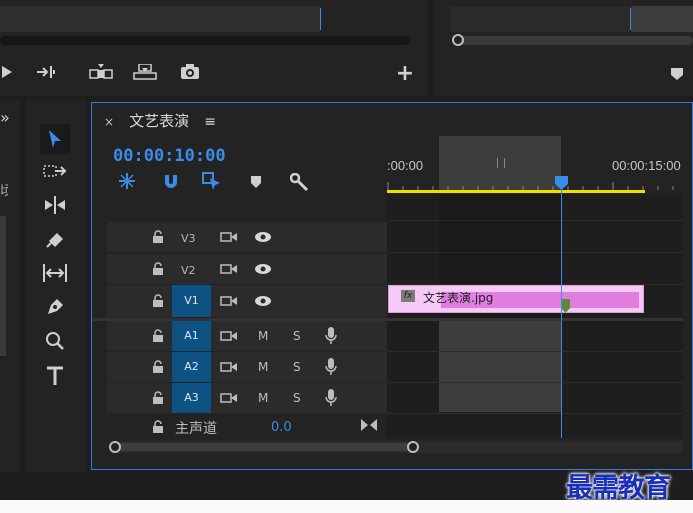 This screenshot has width=693, height=513. What do you see at coordinates (188, 270) in the screenshot?
I see `track-name: V2` at bounding box center [188, 270].